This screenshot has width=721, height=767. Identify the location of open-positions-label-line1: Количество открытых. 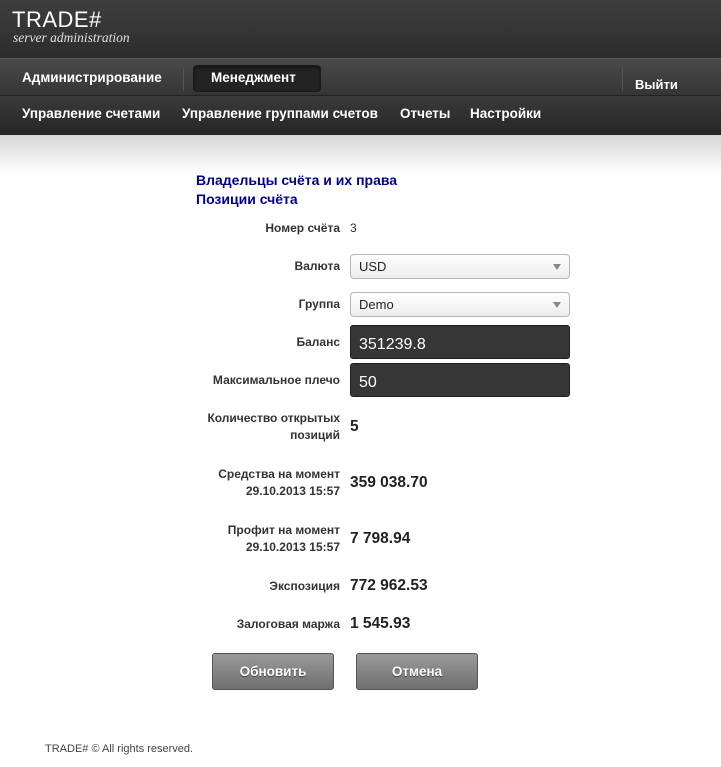
(273, 418).